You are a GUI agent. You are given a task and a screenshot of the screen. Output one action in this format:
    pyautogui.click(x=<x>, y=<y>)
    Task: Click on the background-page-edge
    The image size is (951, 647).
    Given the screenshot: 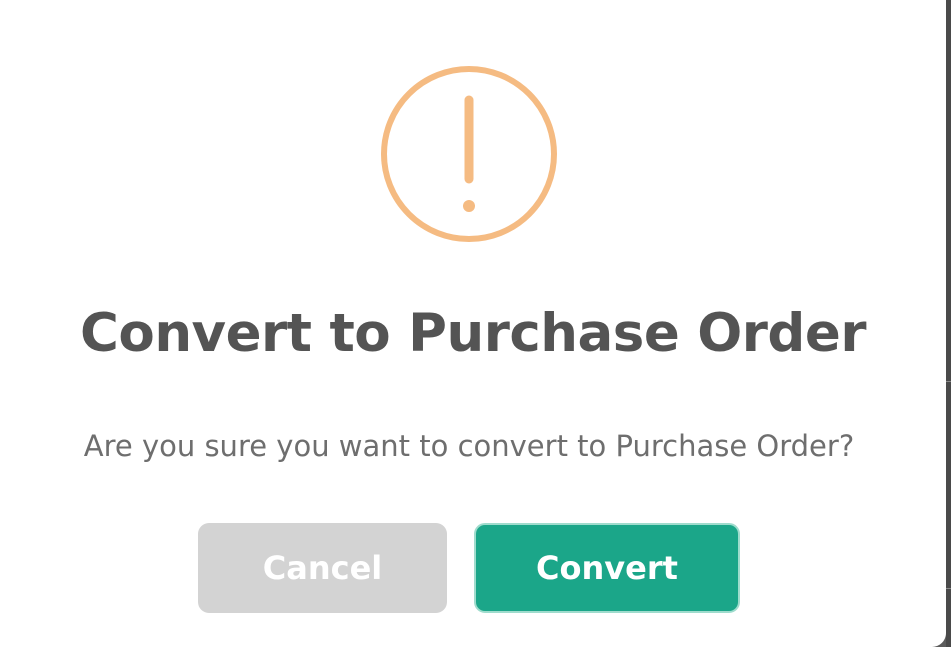 What is the action you would take?
    pyautogui.click(x=948, y=323)
    